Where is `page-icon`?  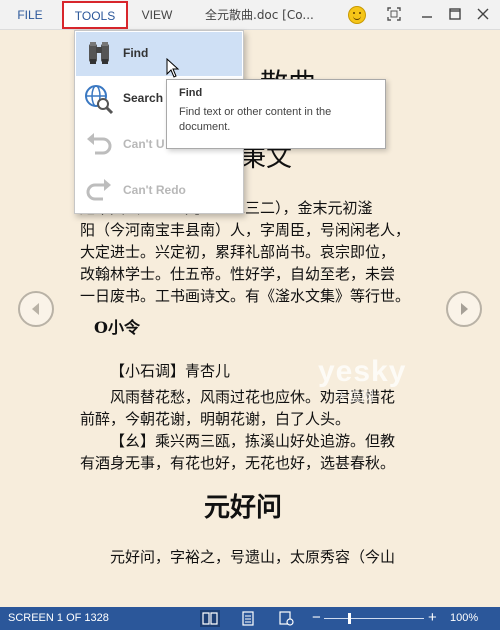 page-icon is located at coordinates (248, 618).